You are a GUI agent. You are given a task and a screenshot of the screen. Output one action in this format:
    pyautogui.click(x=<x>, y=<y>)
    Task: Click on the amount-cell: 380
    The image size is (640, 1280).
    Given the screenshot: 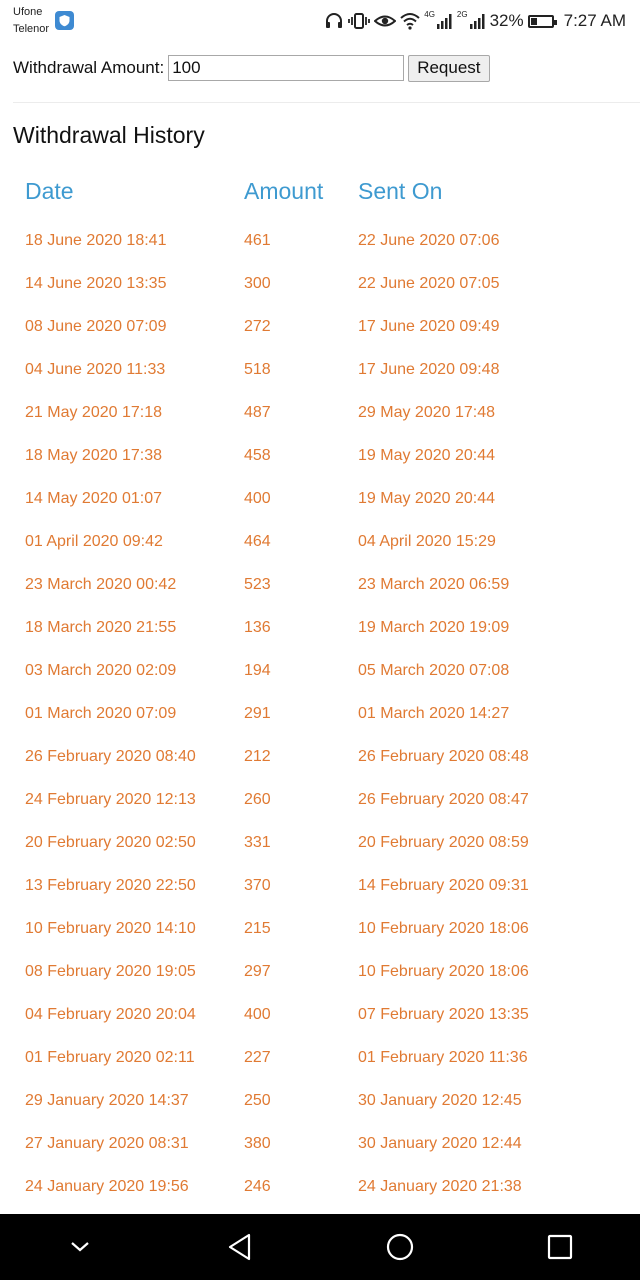 What is the action you would take?
    pyautogui.click(x=257, y=1143)
    